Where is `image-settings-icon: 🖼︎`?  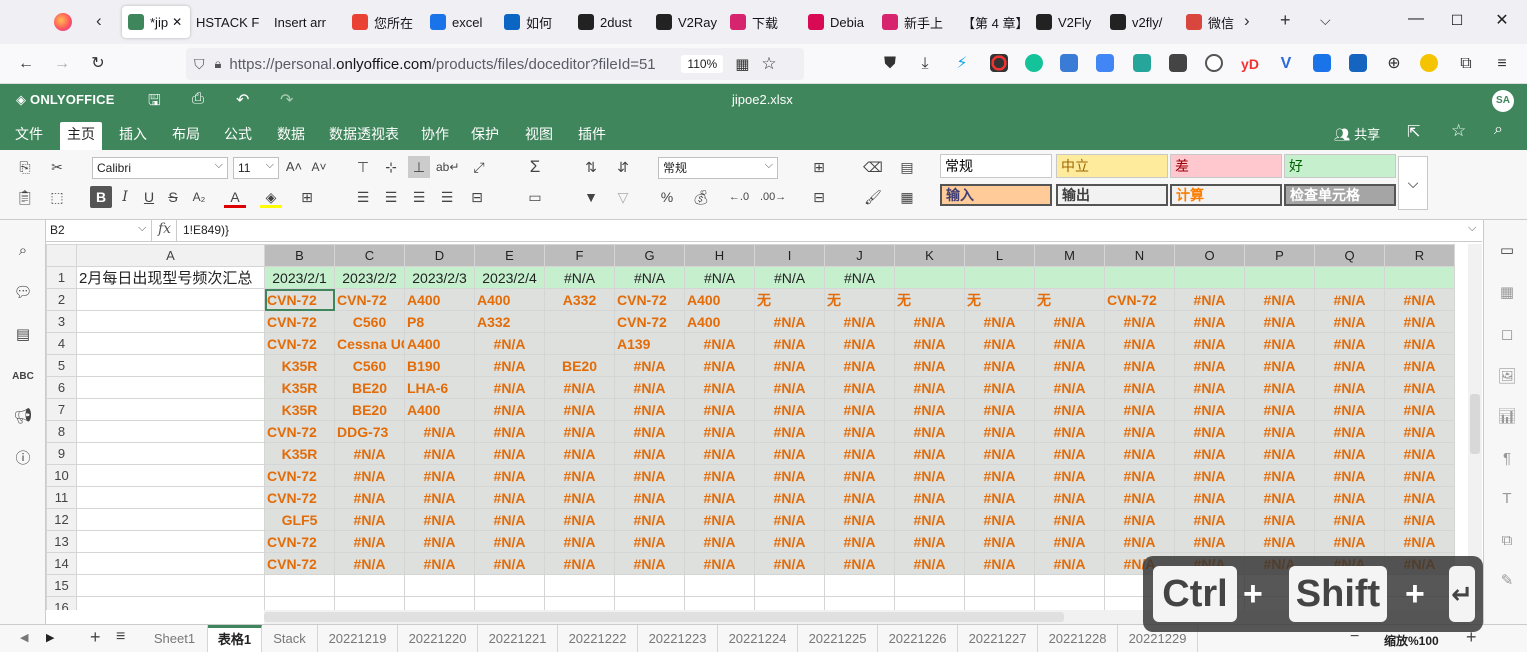 image-settings-icon: 🖼︎ is located at coordinates (1507, 377).